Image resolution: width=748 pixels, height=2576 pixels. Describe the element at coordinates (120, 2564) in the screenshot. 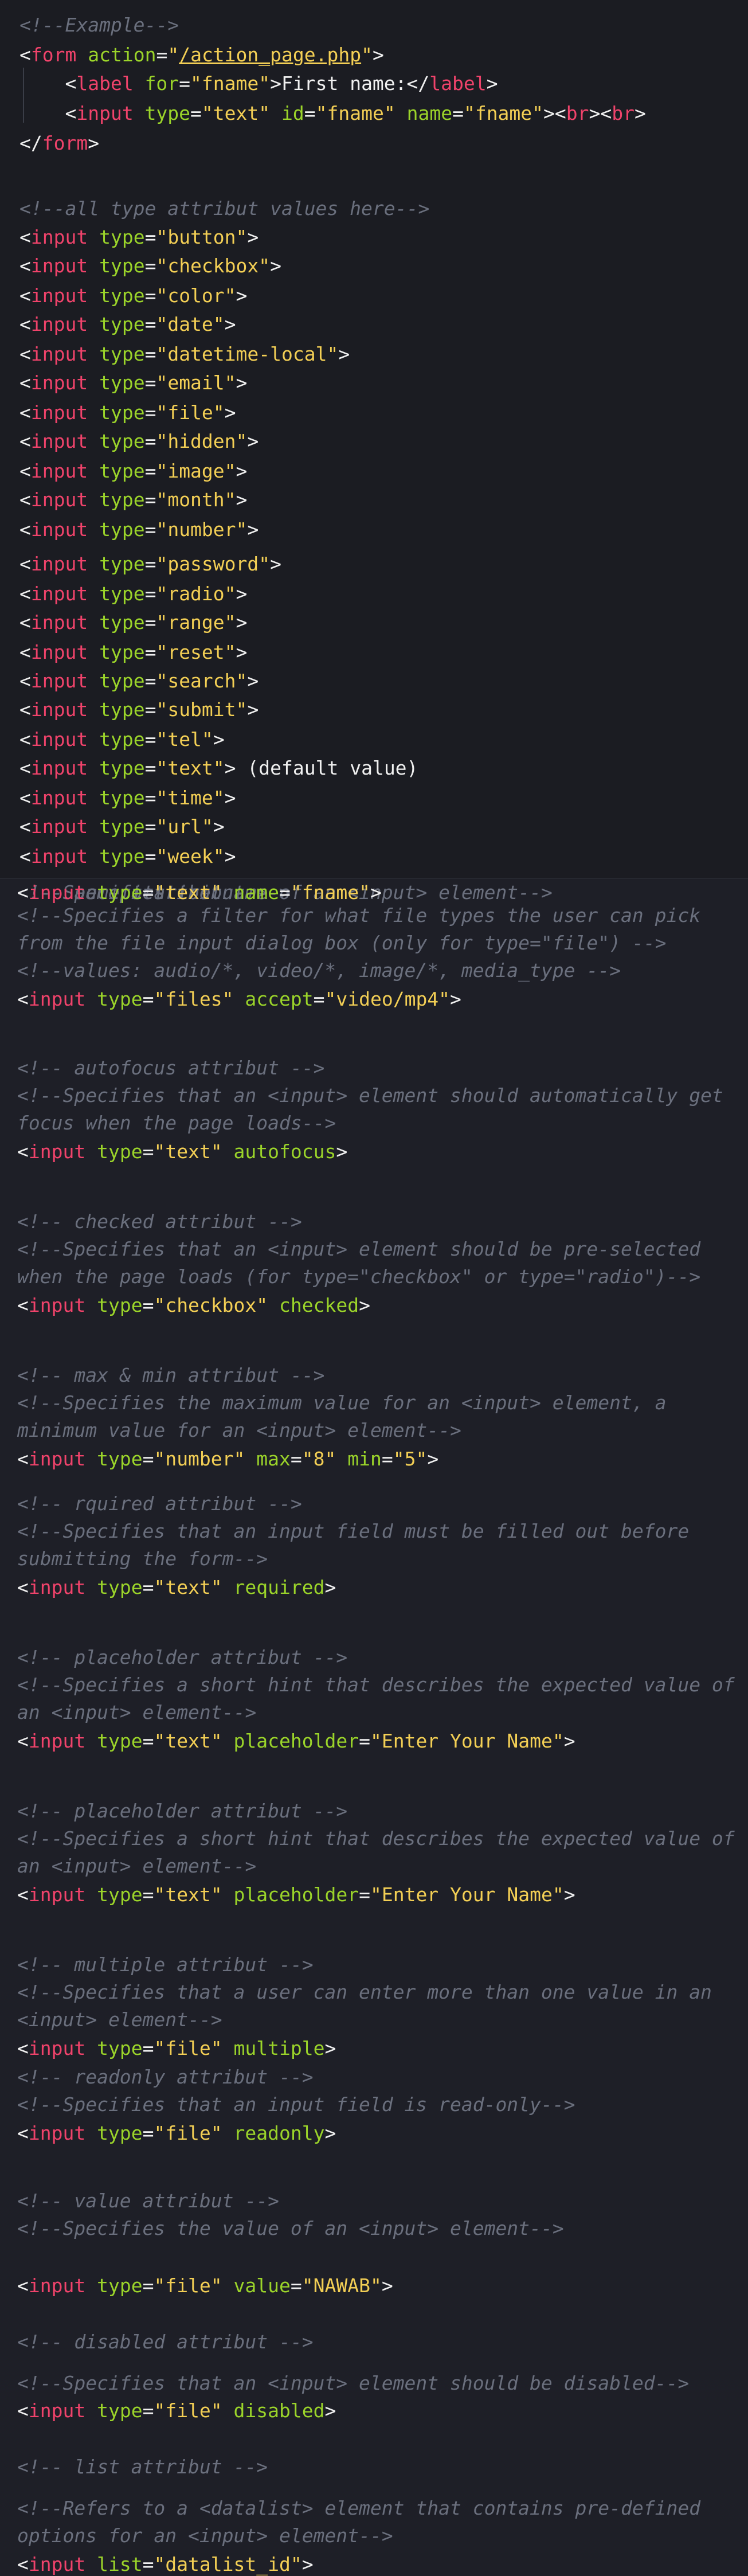

I see `attribute-token: list` at that location.